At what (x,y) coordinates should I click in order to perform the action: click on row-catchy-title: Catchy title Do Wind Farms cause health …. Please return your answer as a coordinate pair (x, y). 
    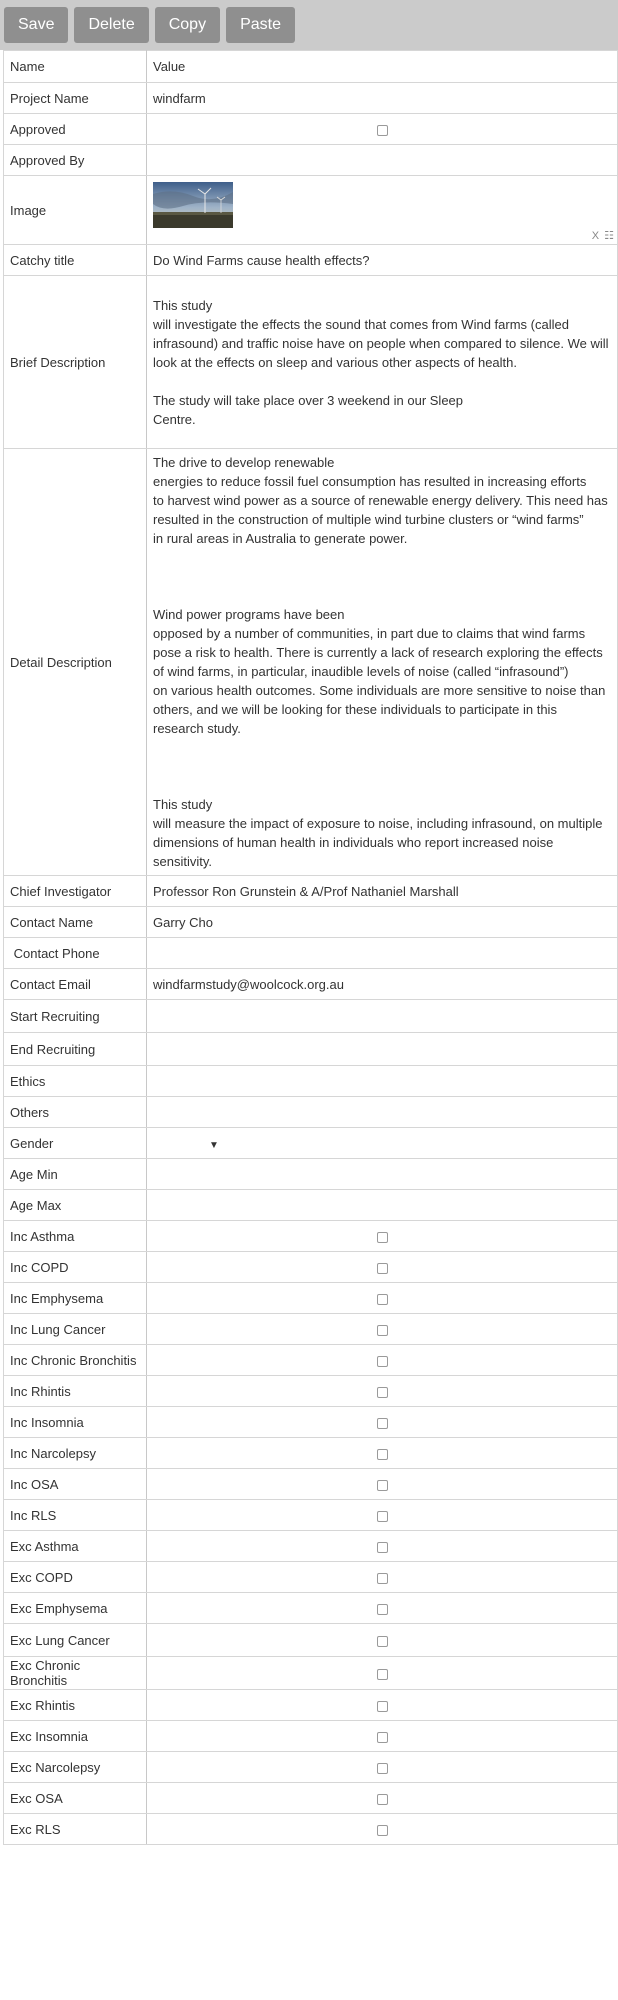
    Looking at the image, I should click on (310, 260).